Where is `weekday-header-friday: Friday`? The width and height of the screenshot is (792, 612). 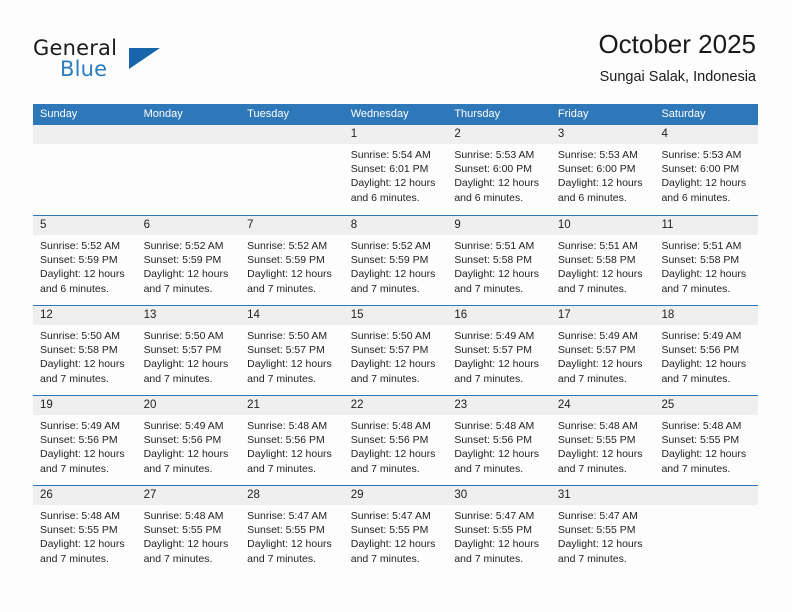 weekday-header-friday: Friday is located at coordinates (573, 114).